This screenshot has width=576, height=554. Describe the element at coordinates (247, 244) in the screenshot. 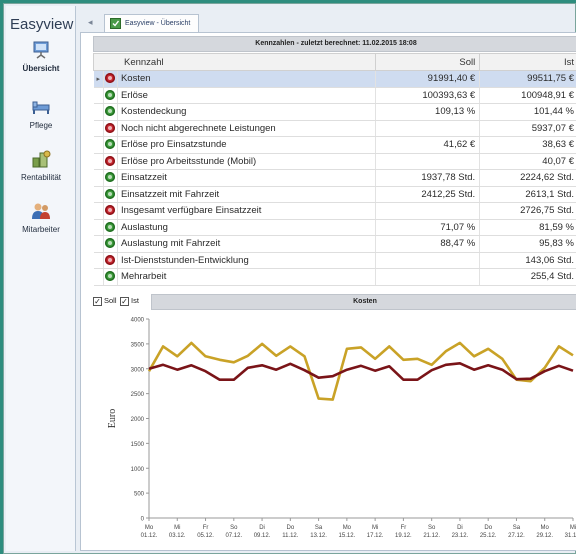

I see `row-name: Auslastung mit Fahrzeit` at that location.